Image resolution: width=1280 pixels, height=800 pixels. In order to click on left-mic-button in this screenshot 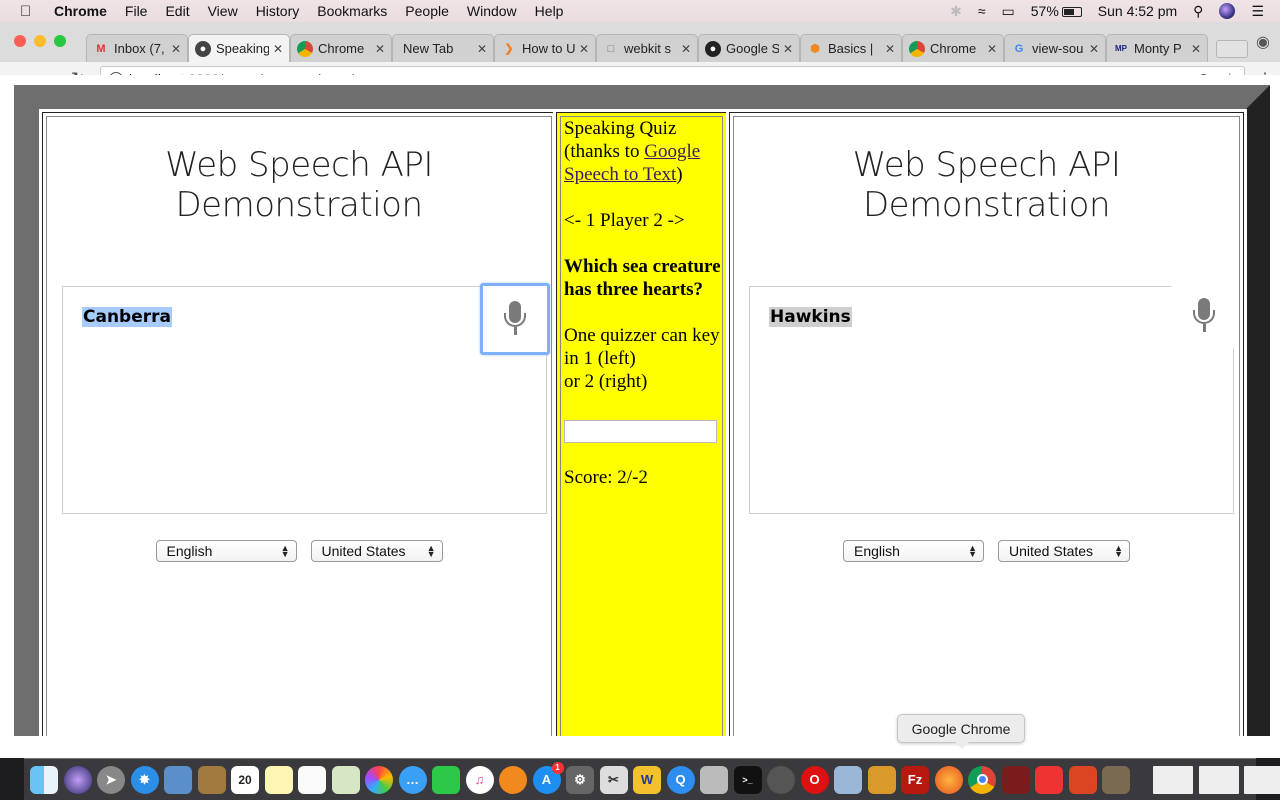, I will do `click(515, 319)`.